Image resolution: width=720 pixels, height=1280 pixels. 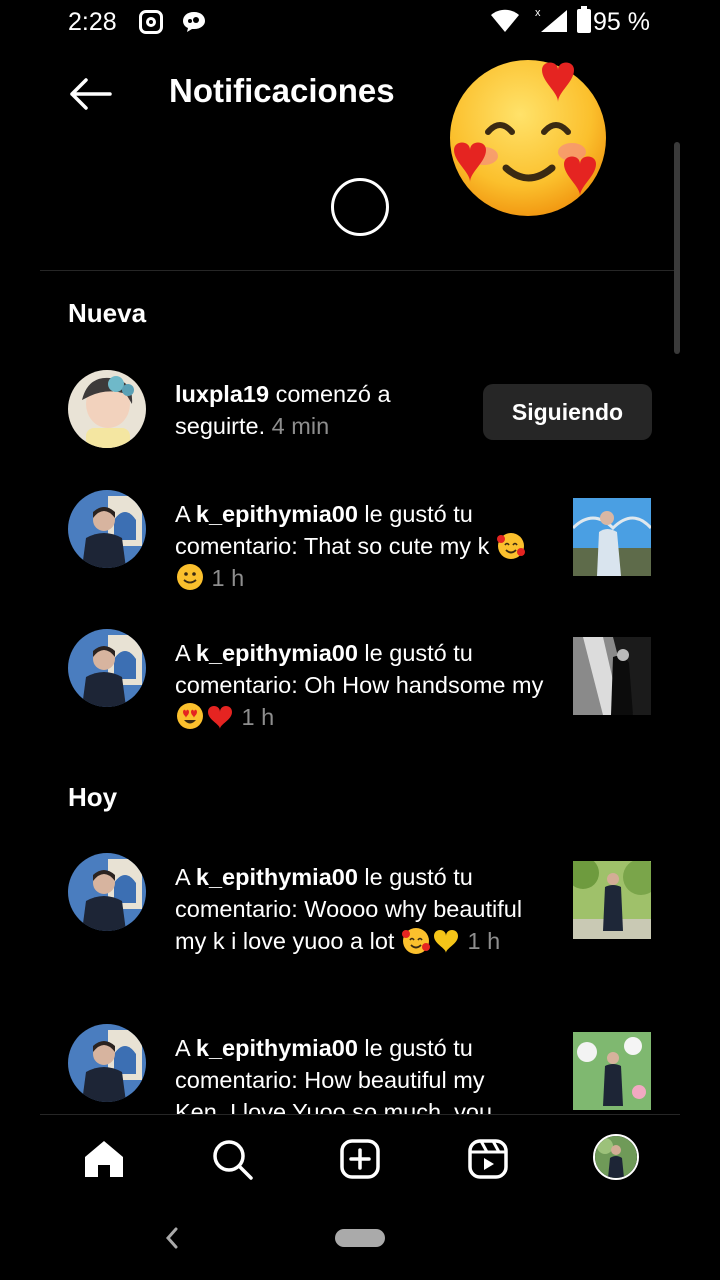 I want to click on search-icon, so click(x=232, y=1159).